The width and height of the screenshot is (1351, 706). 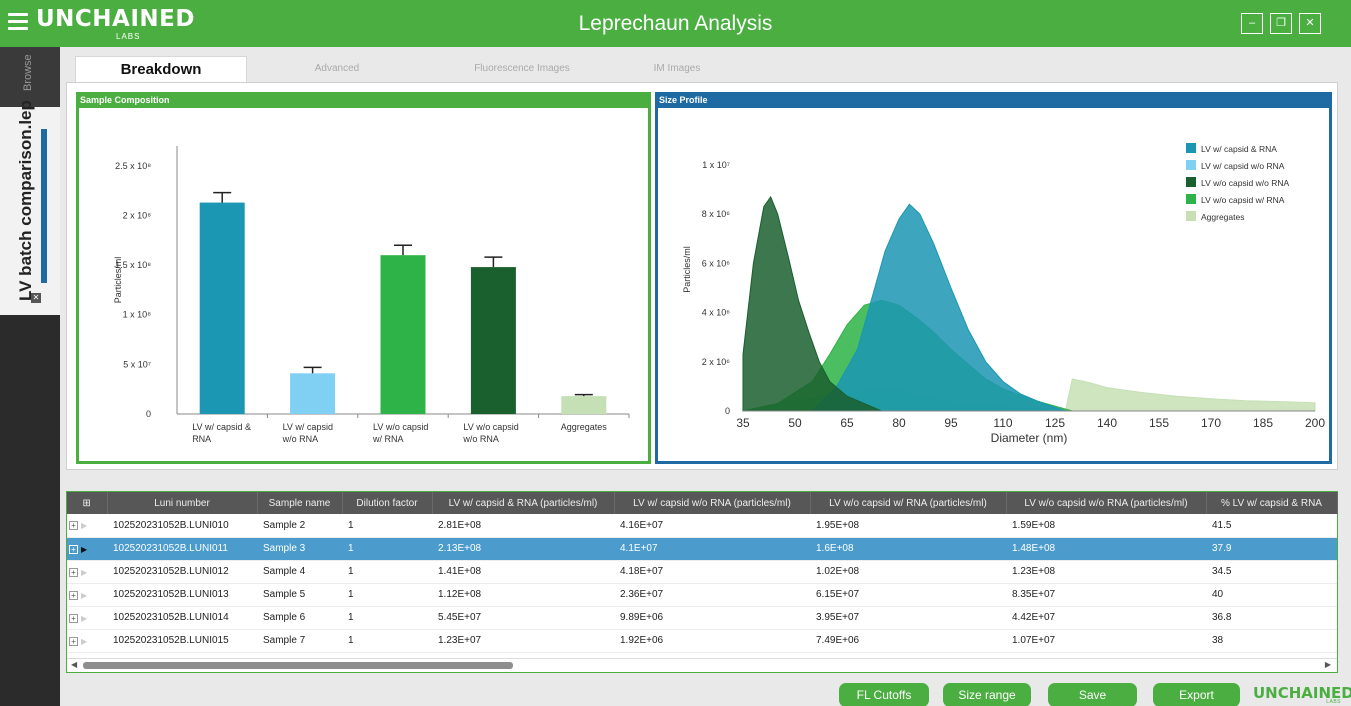 What do you see at coordinates (298, 665) in the screenshot?
I see `scrollbar-thumb` at bounding box center [298, 665].